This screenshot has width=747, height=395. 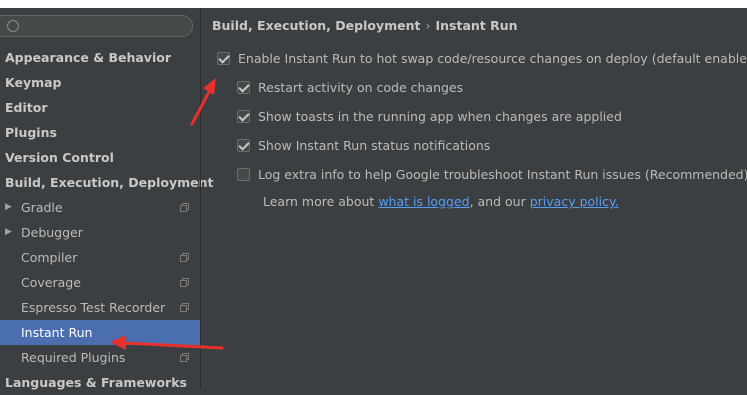 I want to click on sidebar-item-build-execution-deployment: Build, Execution, Deployment, so click(x=106, y=182).